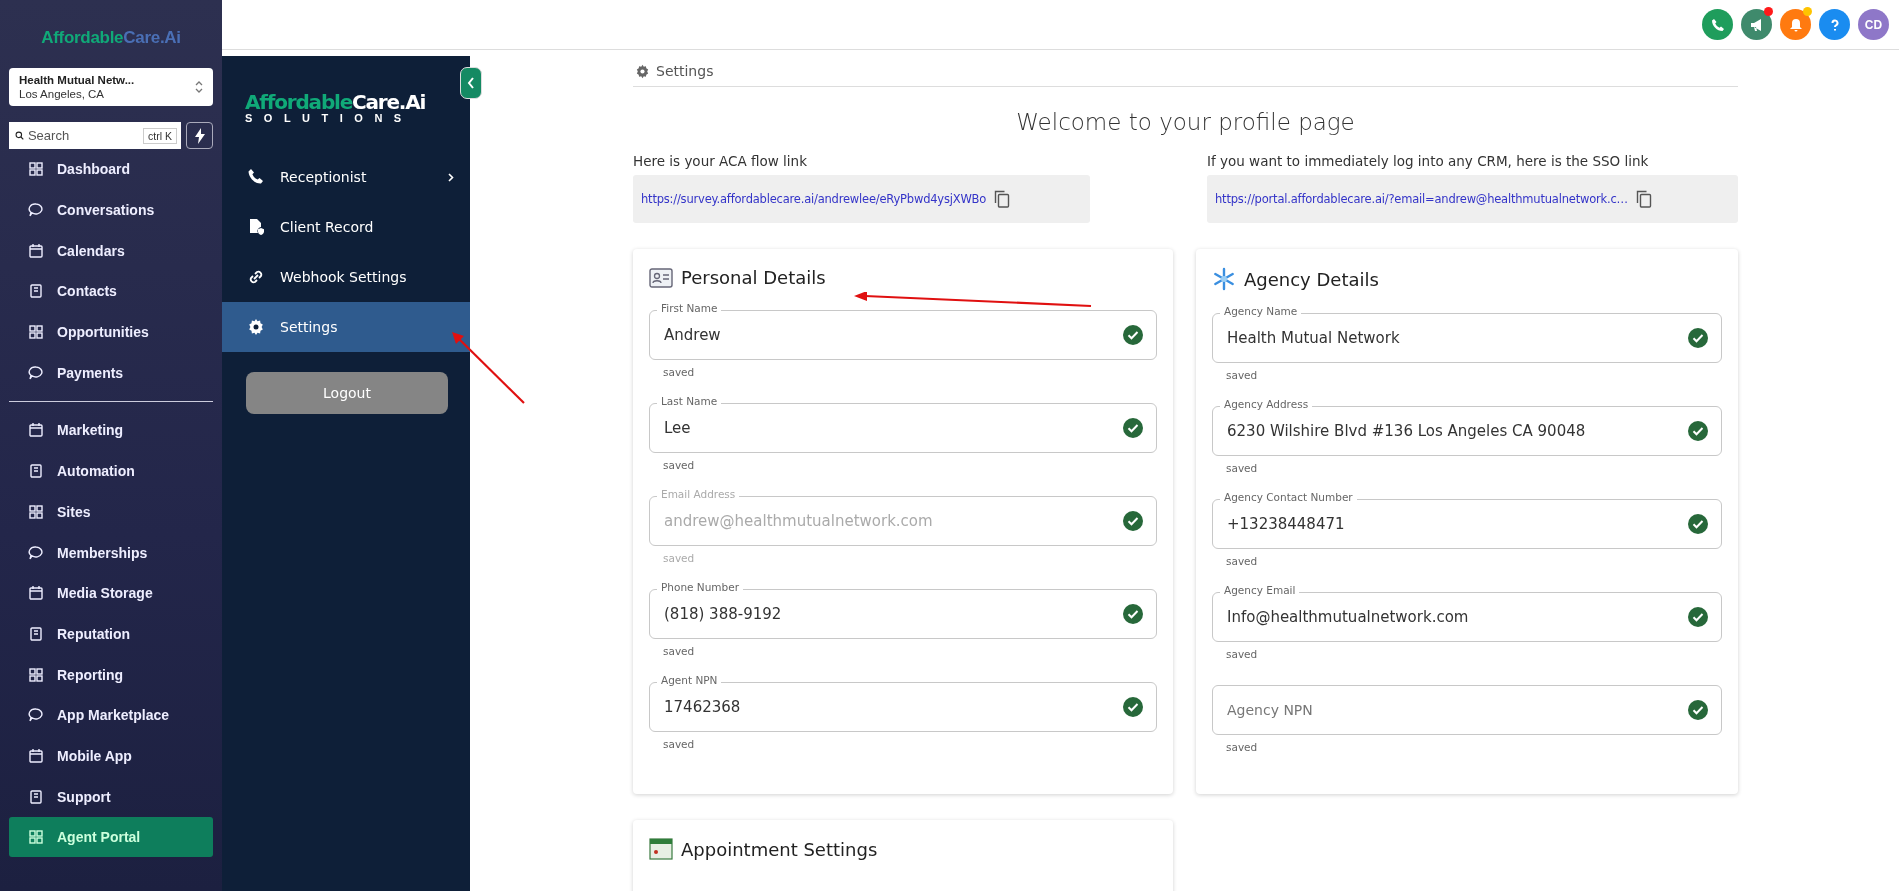 This screenshot has height=891, width=1899. Describe the element at coordinates (347, 393) in the screenshot. I see `logout-button: Logout` at that location.